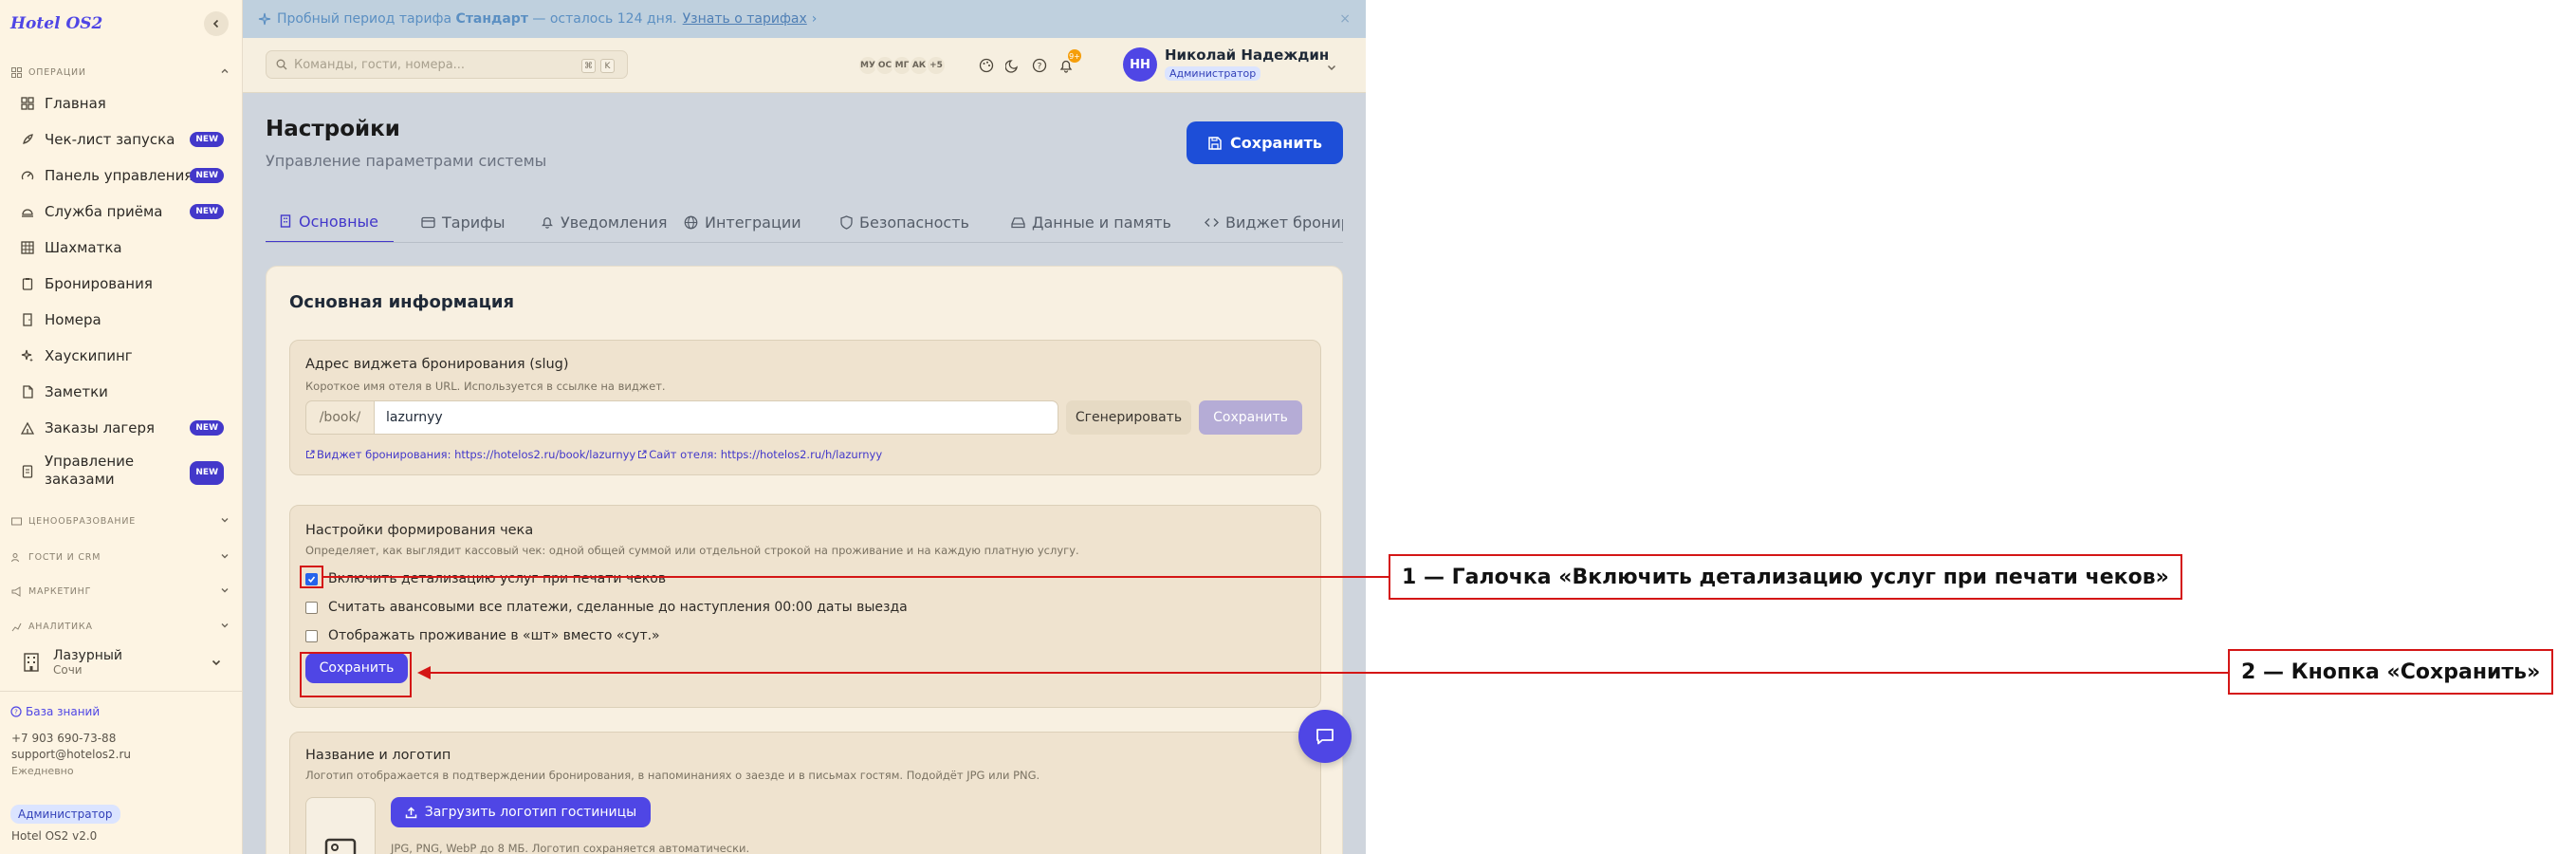 The image size is (2576, 854). Describe the element at coordinates (119, 626) in the screenshot. I see `section-analytics: АНАЛИТИКА` at that location.